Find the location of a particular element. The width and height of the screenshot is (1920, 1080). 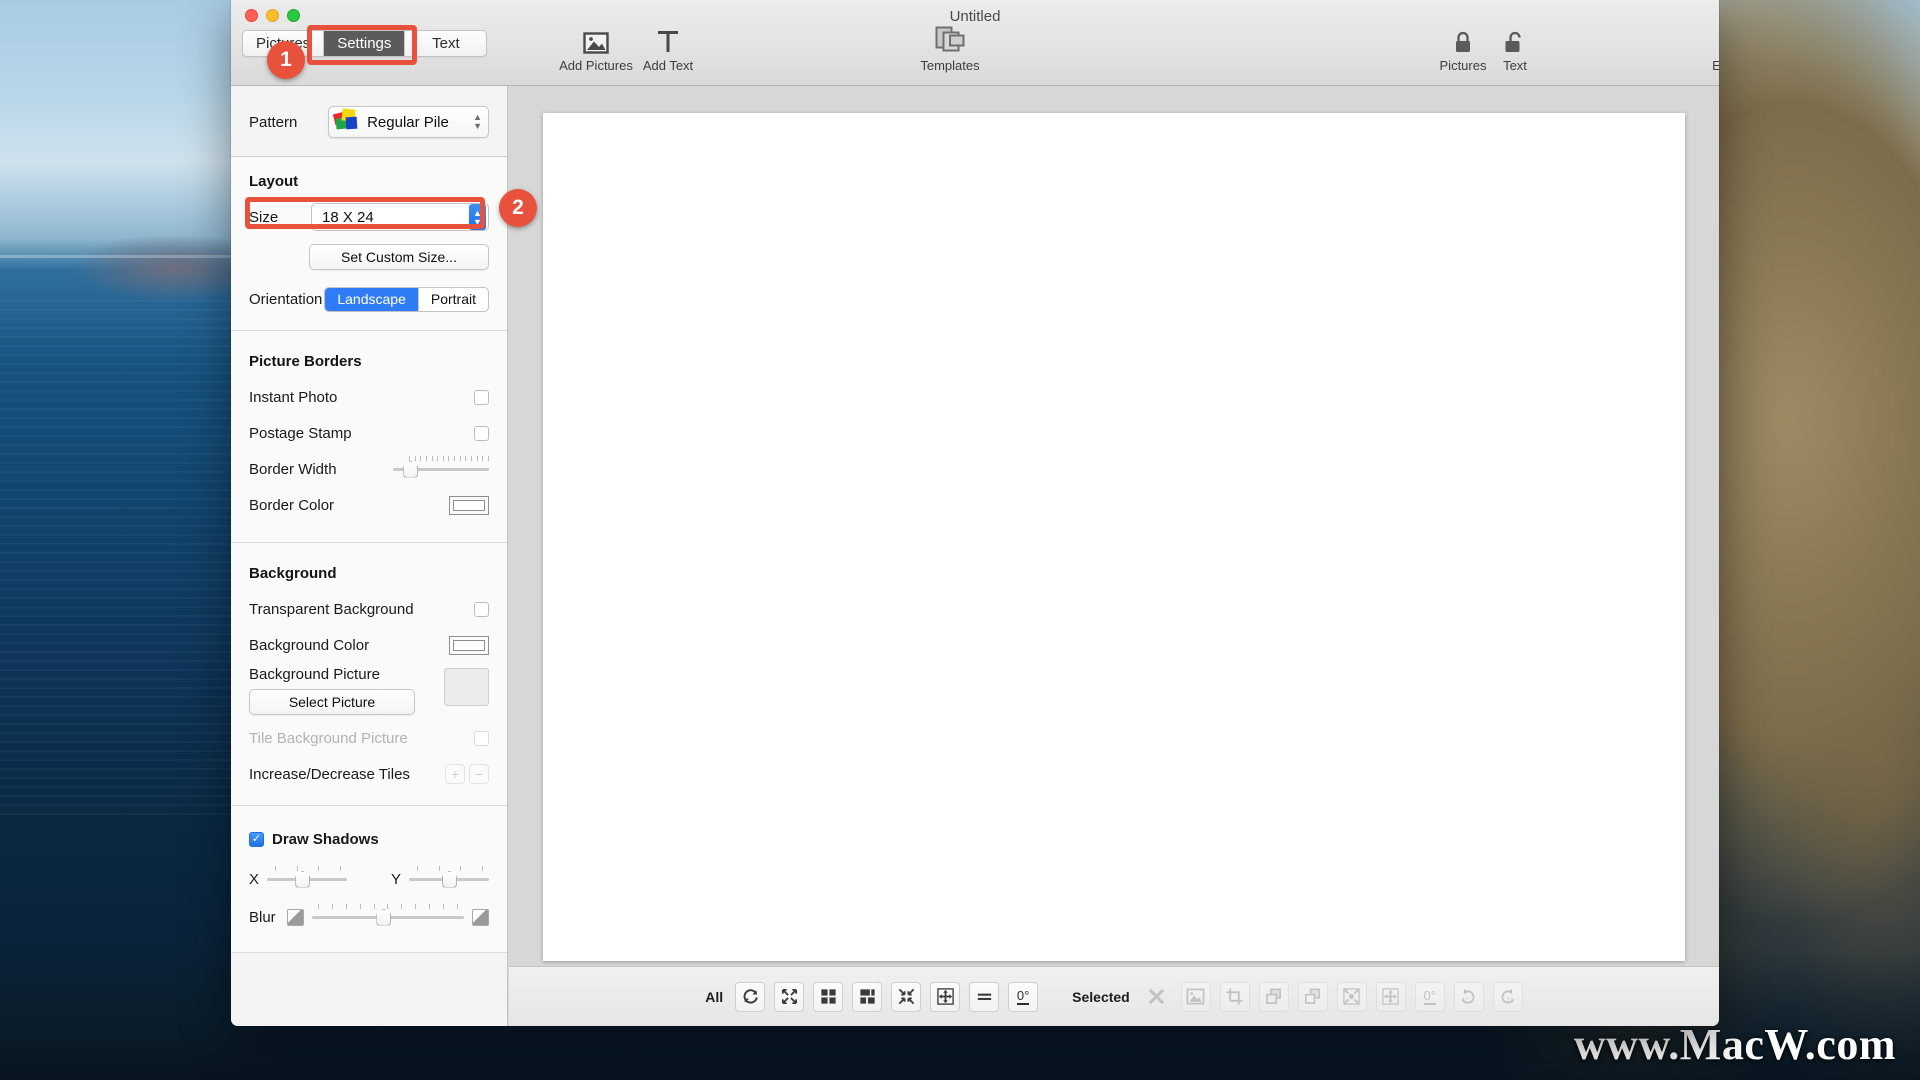

background-picture-well is located at coordinates (466, 687).